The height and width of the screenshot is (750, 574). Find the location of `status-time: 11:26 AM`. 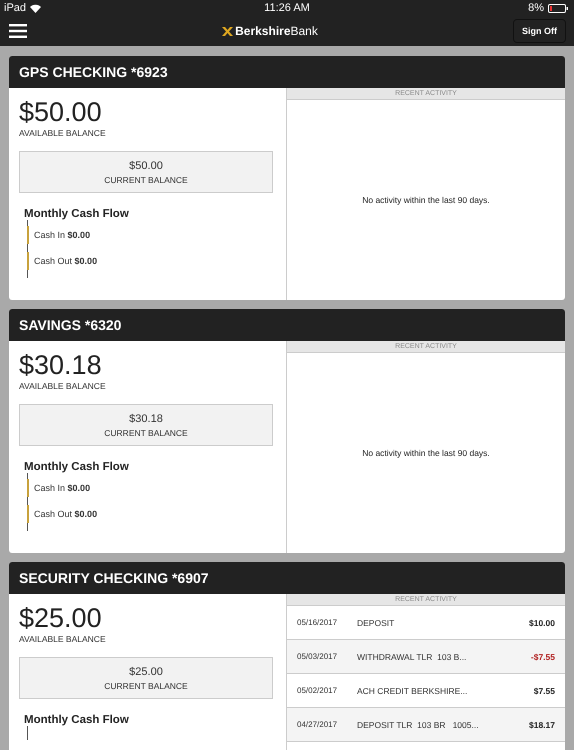

status-time: 11:26 AM is located at coordinates (287, 8).